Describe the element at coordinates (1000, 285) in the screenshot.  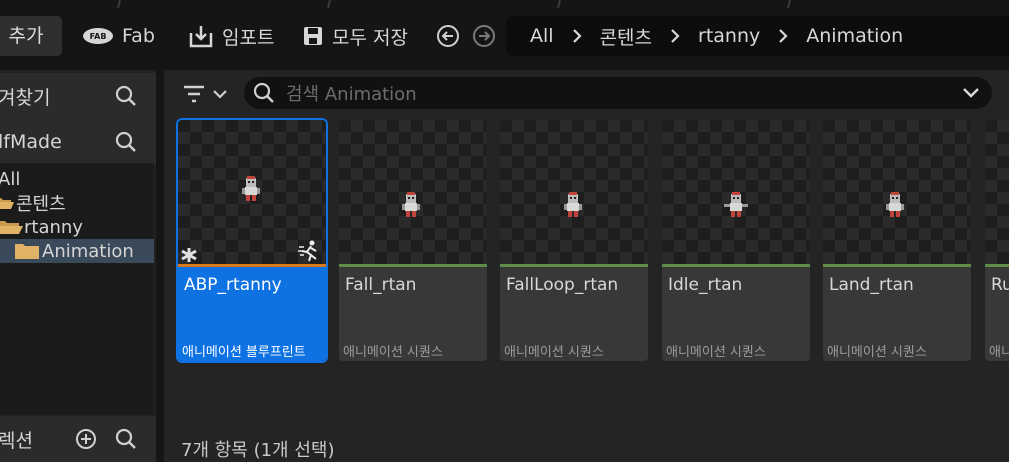
I see `asset-name: Ru` at that location.